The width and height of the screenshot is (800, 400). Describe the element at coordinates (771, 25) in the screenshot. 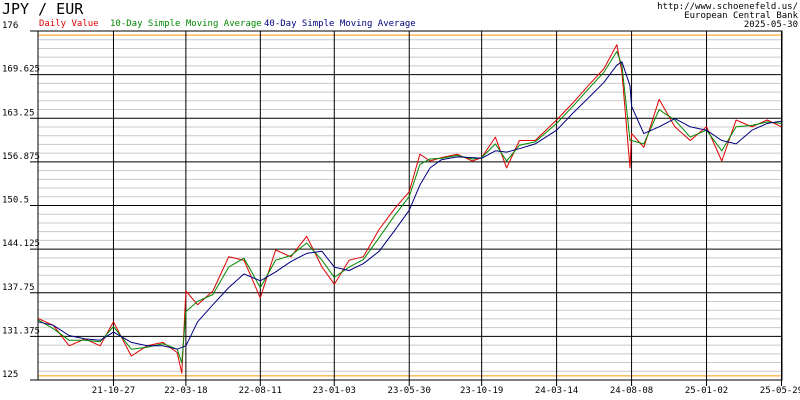

I see `source-date: 2025-05-30` at that location.